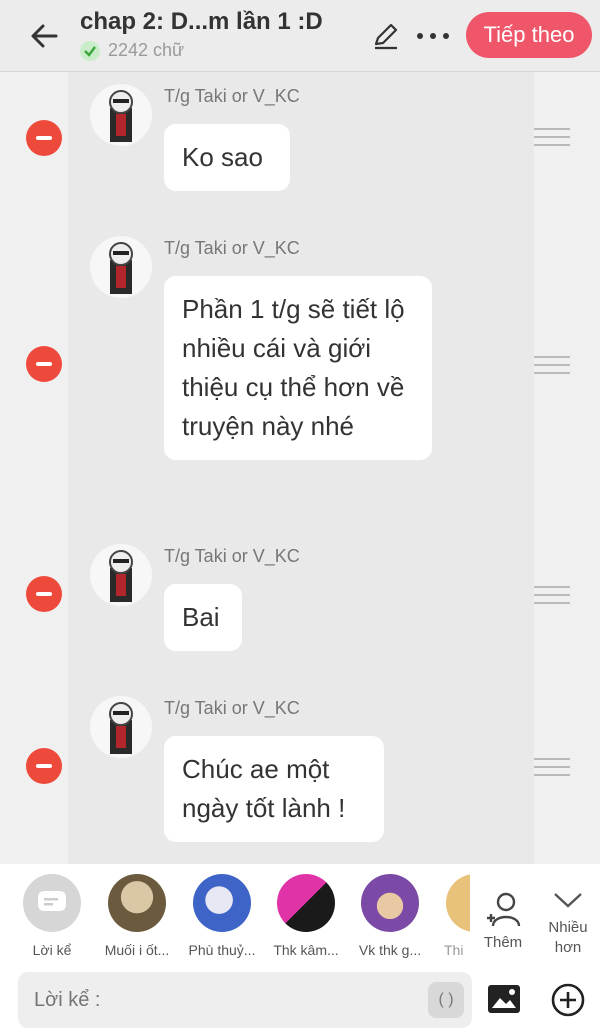 The width and height of the screenshot is (600, 1035). Describe the element at coordinates (446, 1000) in the screenshot. I see `parenthesis-button: ( )` at that location.